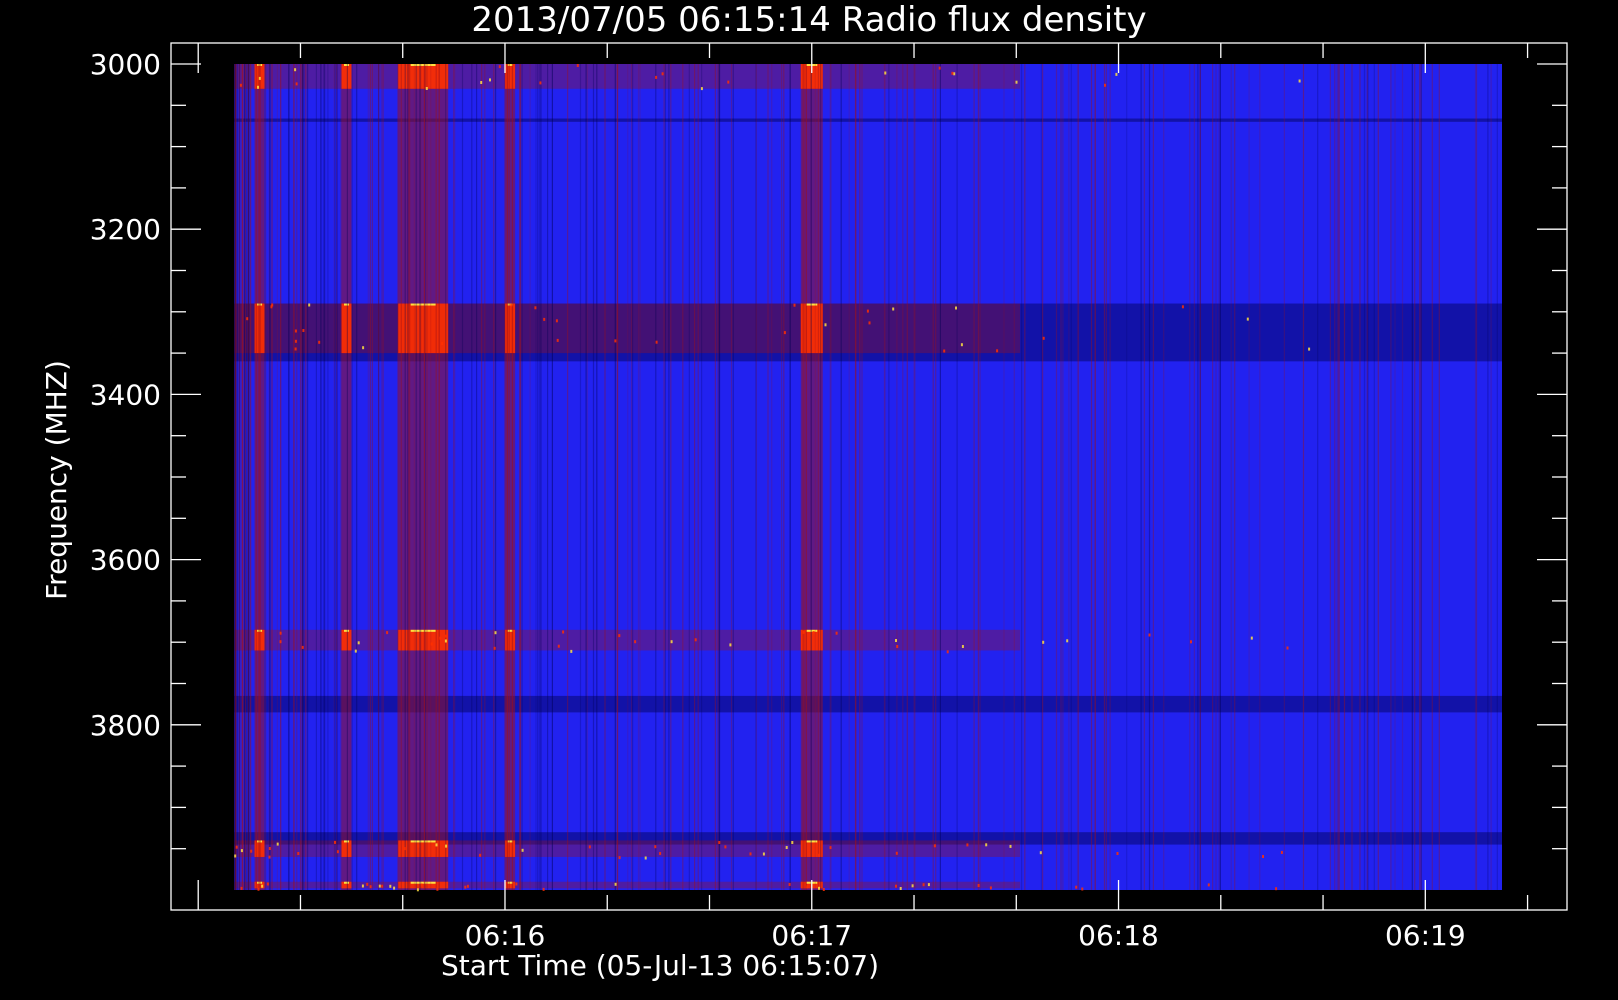  I want to click on x-tick-label: 06:18, so click(1118, 935).